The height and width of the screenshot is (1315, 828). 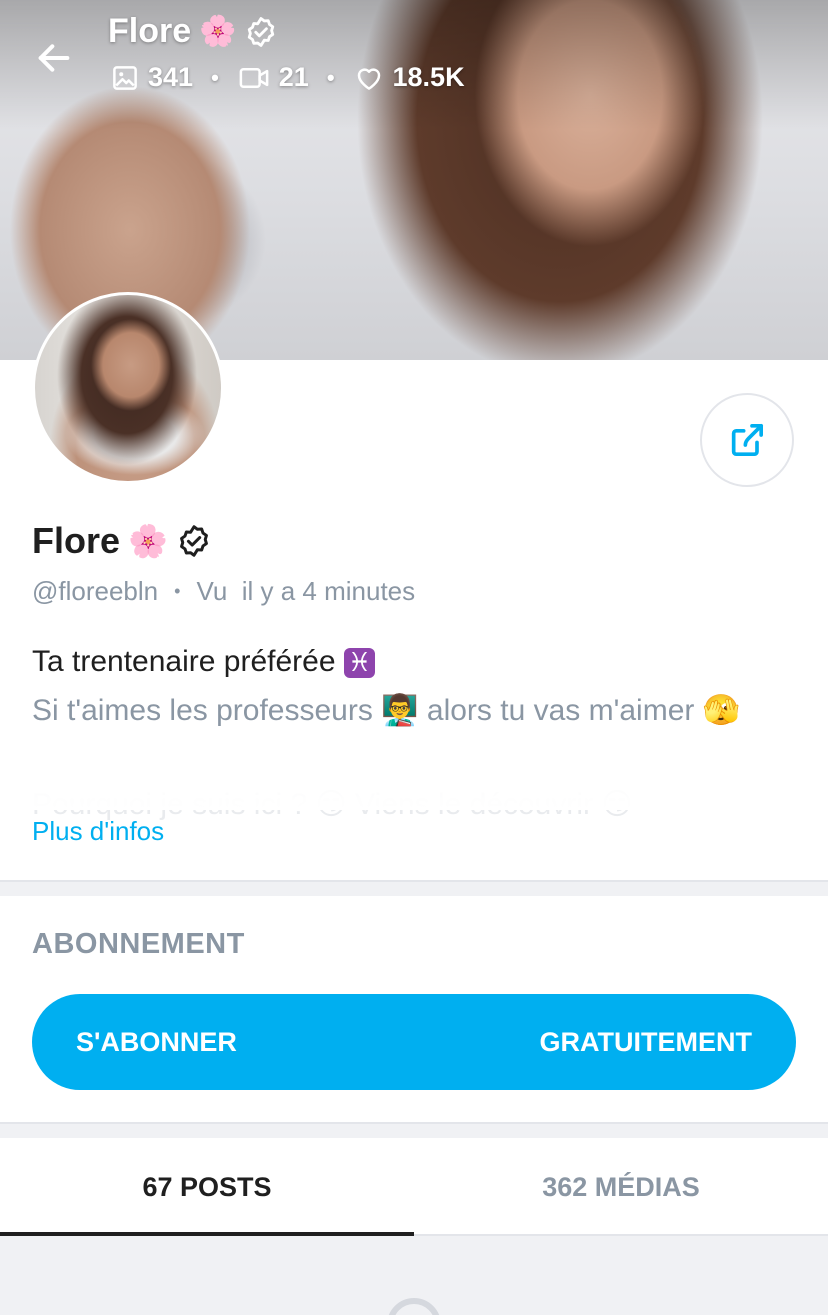 What do you see at coordinates (138, 944) in the screenshot?
I see `subscription-title: ABONNEMENT` at bounding box center [138, 944].